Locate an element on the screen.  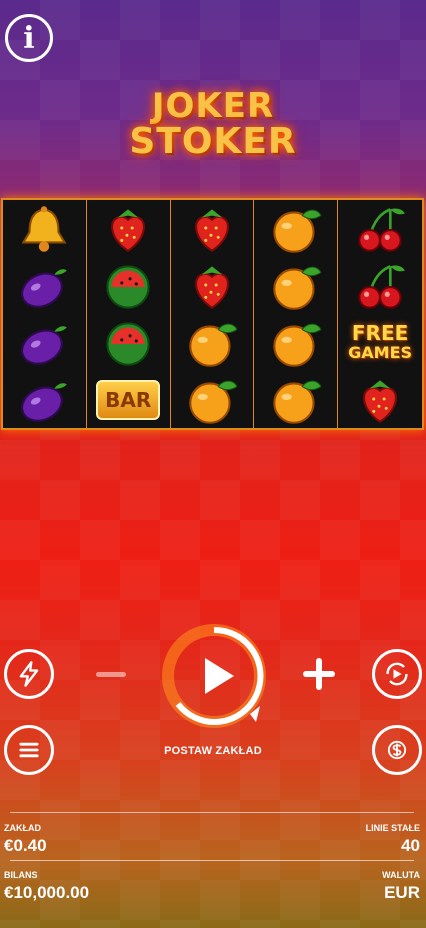
info-button: i is located at coordinates (29, 38).